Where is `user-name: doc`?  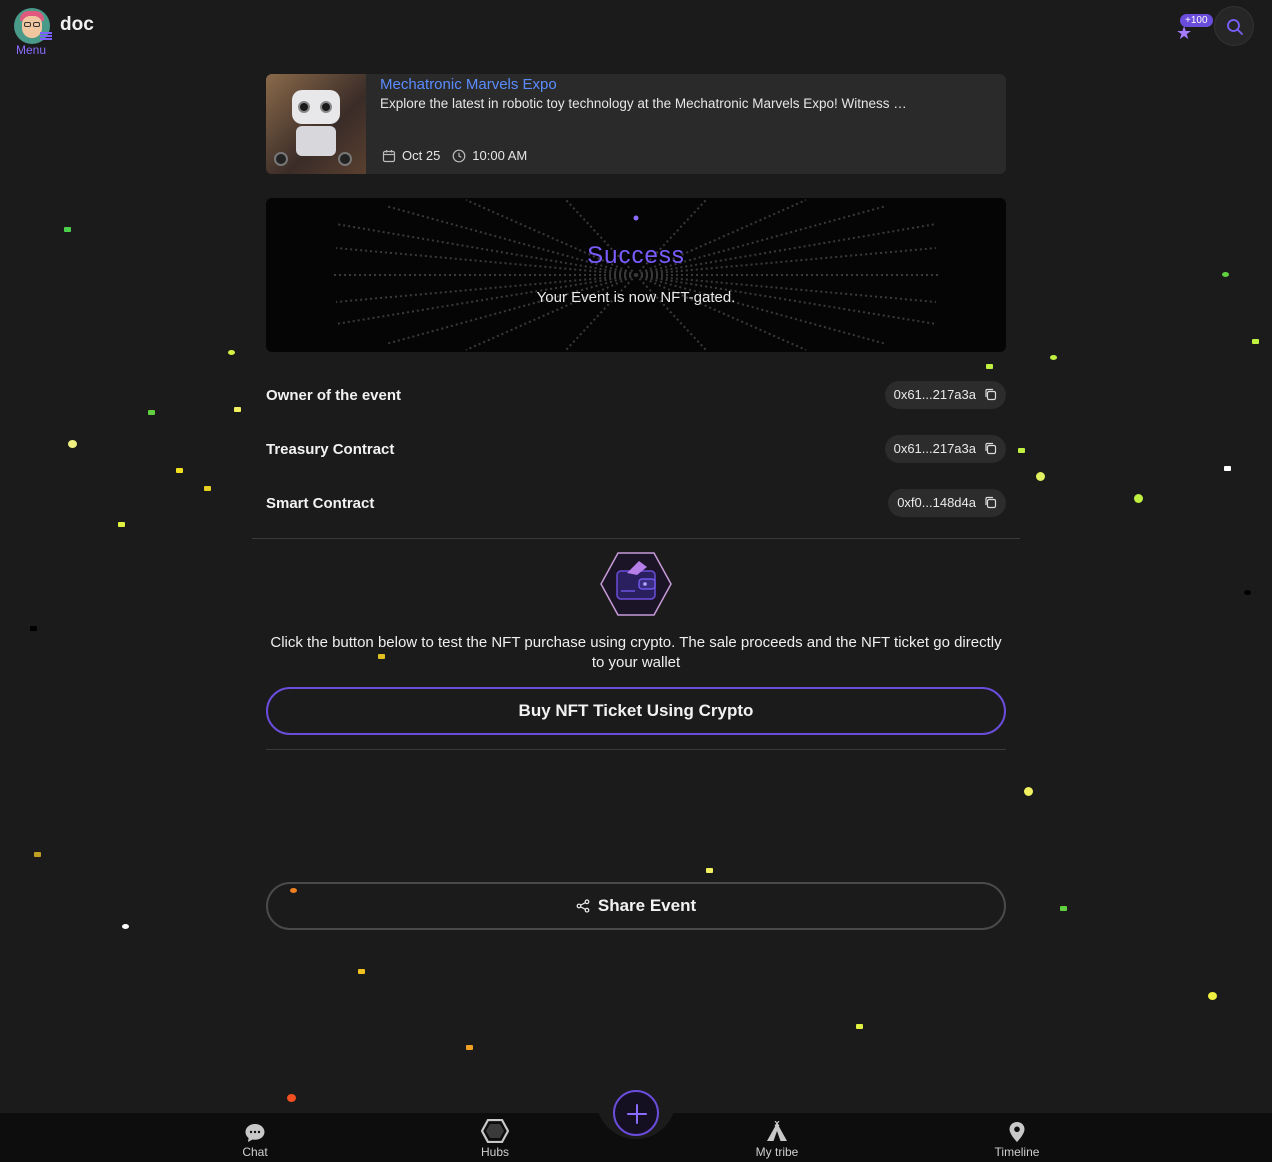 user-name: doc is located at coordinates (77, 24).